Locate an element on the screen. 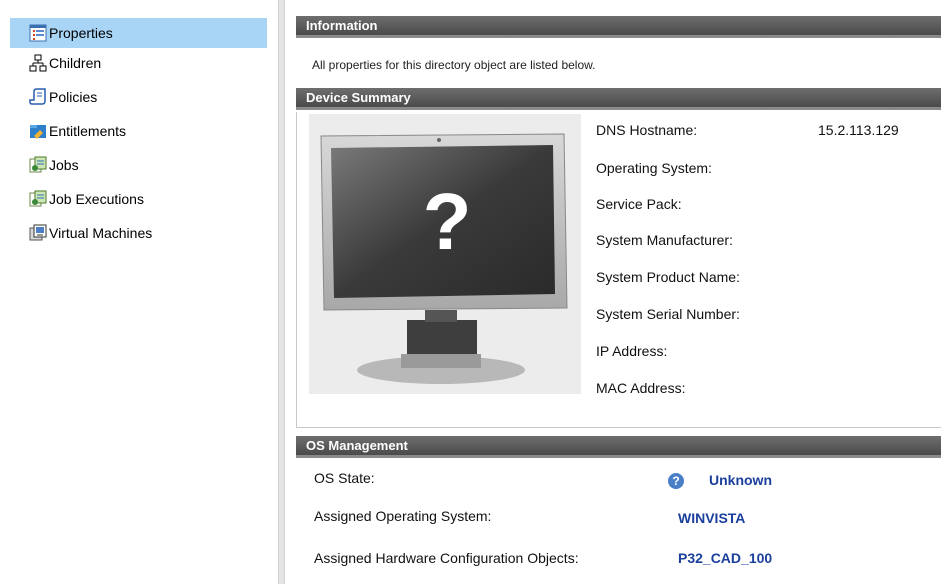  sidebar-item-label: Job Executions is located at coordinates (96, 199).